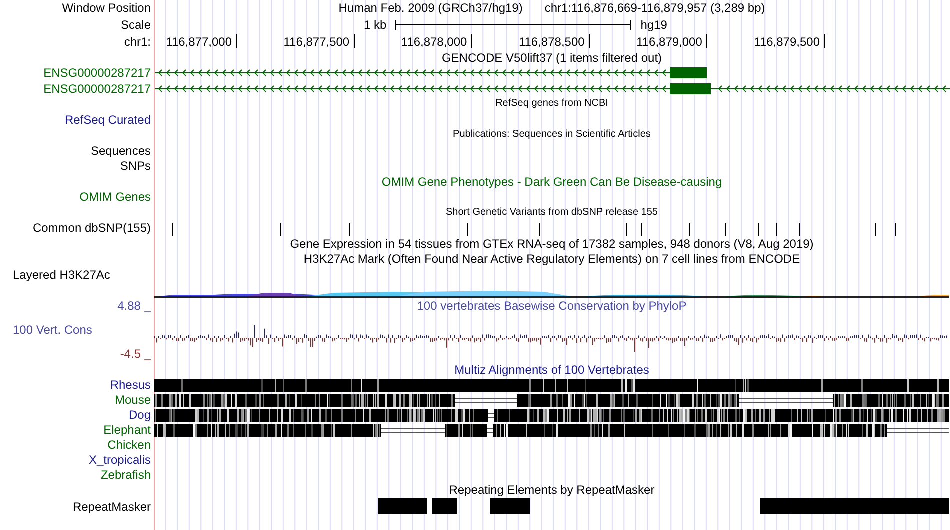 This screenshot has width=950, height=530. I want to click on track-label: Rhesus, so click(130, 385).